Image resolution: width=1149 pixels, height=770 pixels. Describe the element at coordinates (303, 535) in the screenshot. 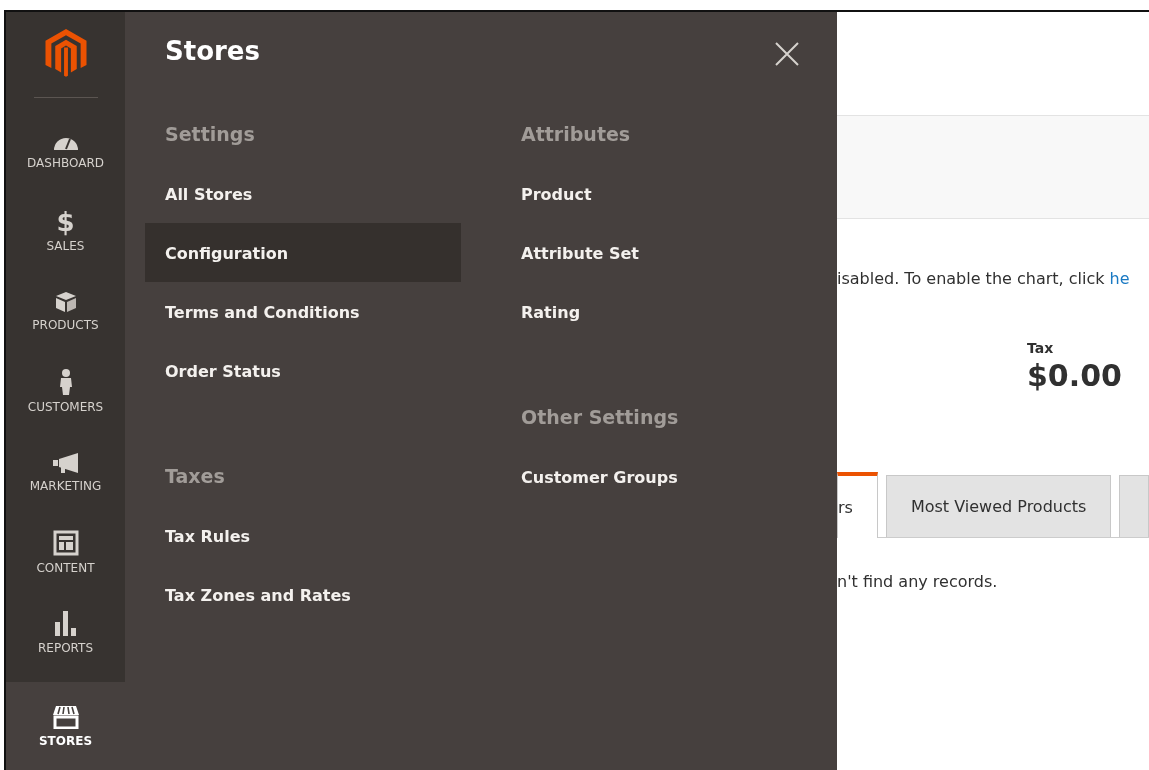

I see `menu-item: Tax Rules` at that location.